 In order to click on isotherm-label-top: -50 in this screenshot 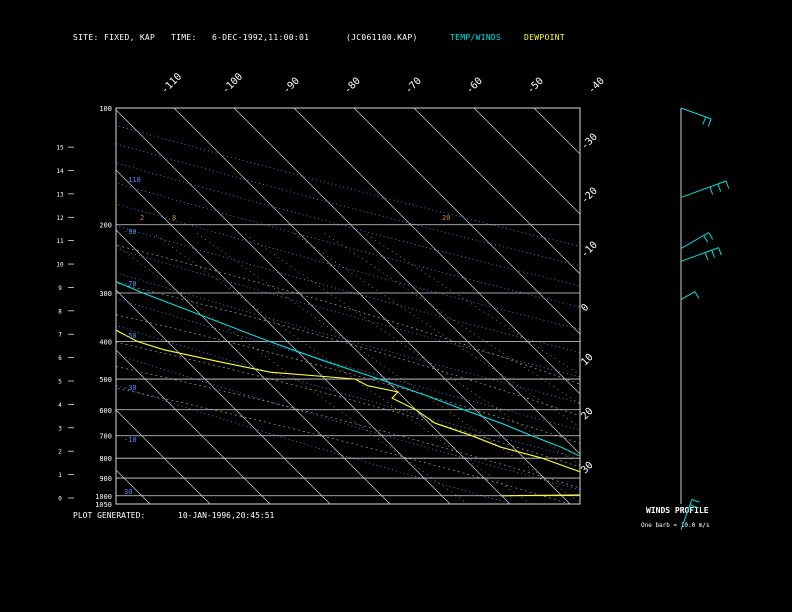, I will do `click(535, 86)`.